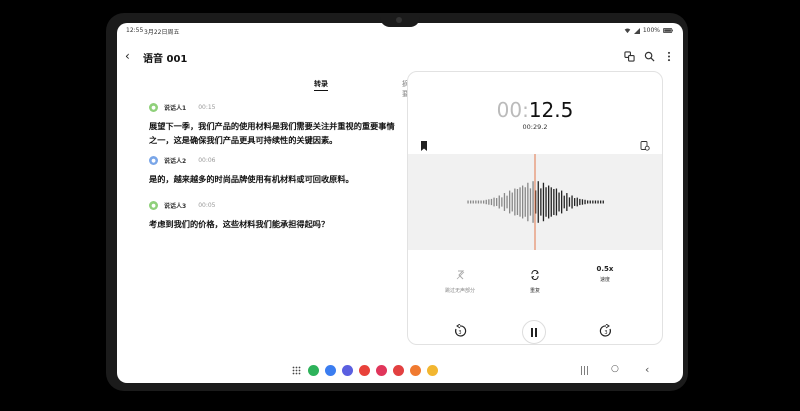  Describe the element at coordinates (296, 370) in the screenshot. I see `app-drawer-icon` at that location.